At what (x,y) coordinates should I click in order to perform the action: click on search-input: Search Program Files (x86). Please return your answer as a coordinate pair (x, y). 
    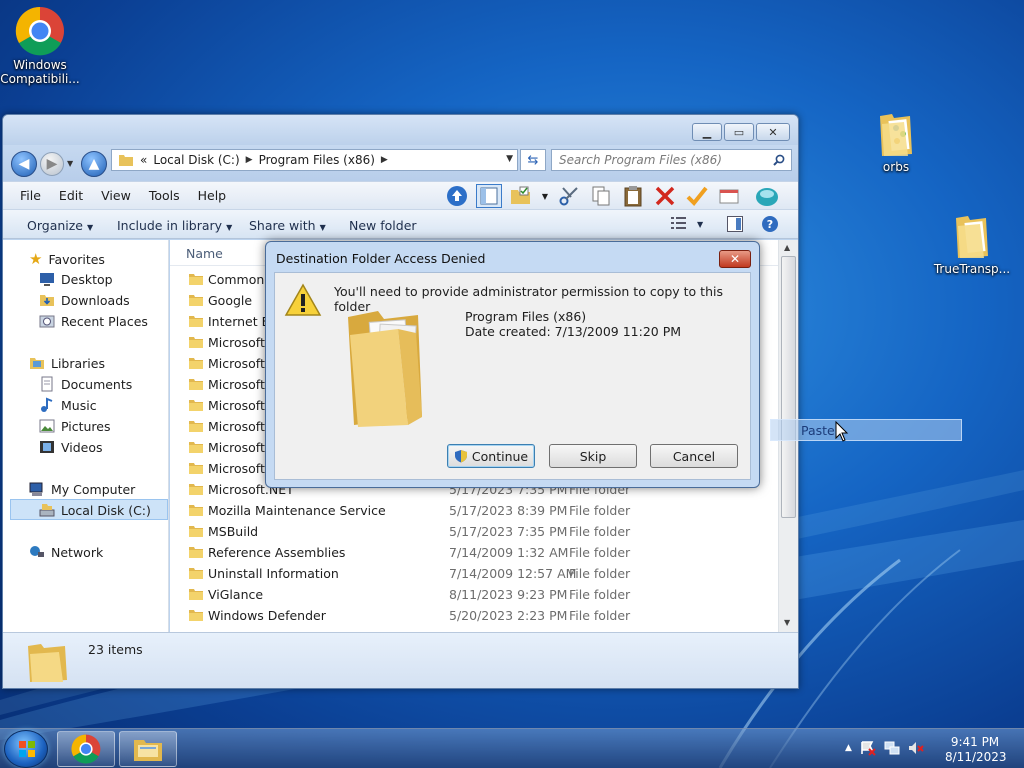
    Looking at the image, I should click on (671, 160).